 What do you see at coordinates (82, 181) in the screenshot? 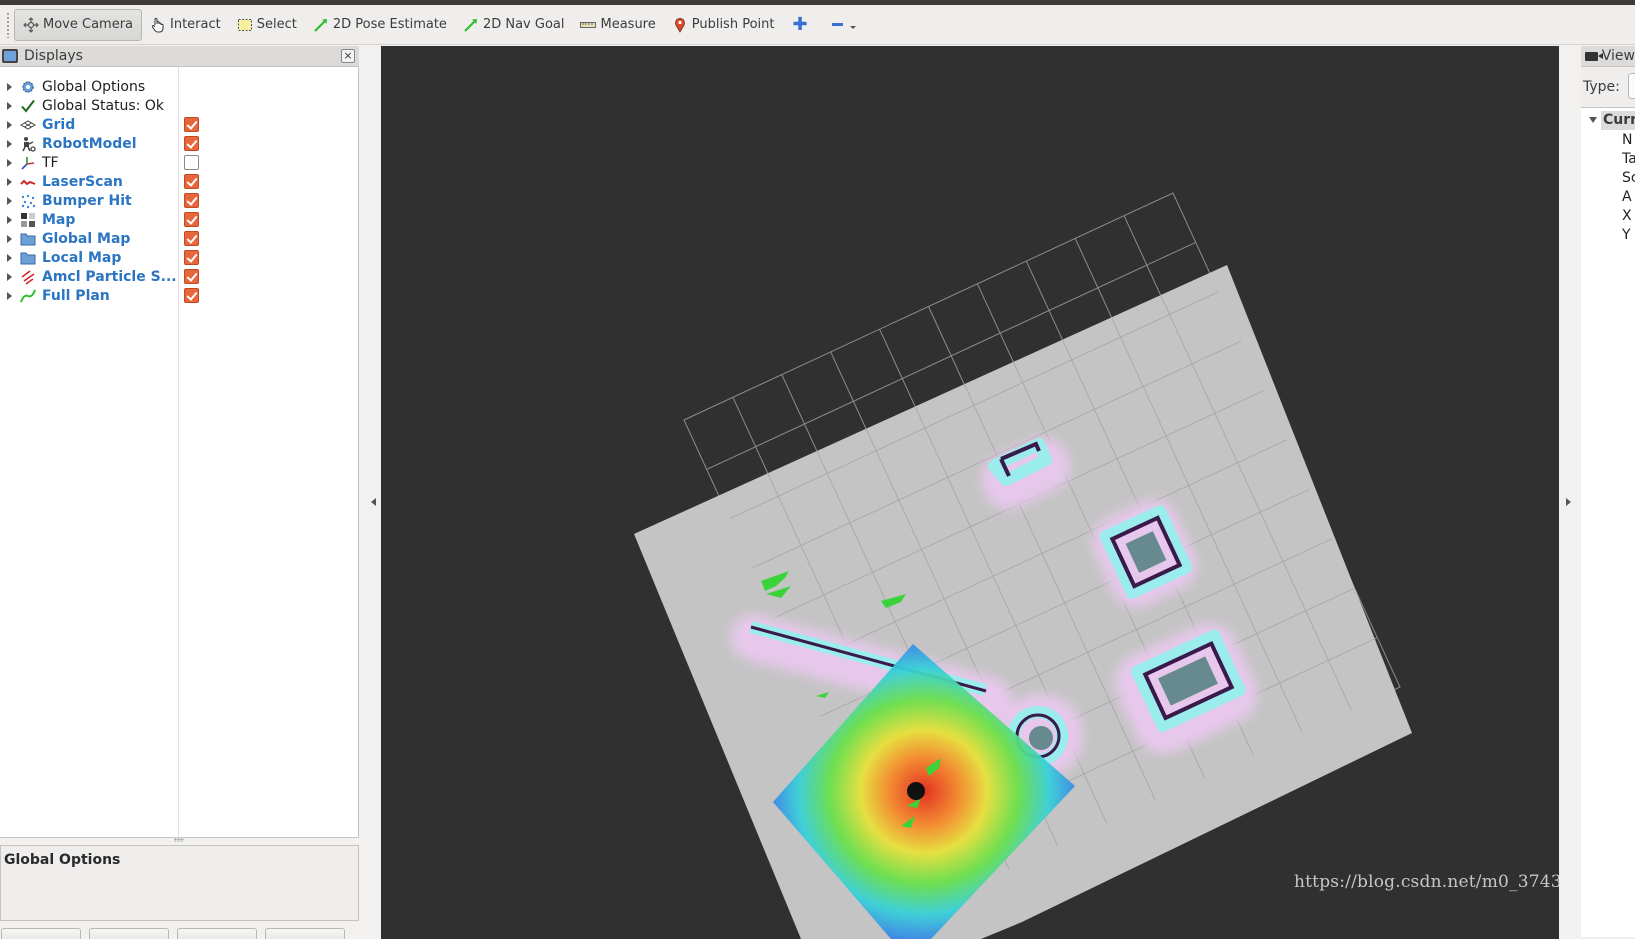
I see `display-label: LaserScan` at bounding box center [82, 181].